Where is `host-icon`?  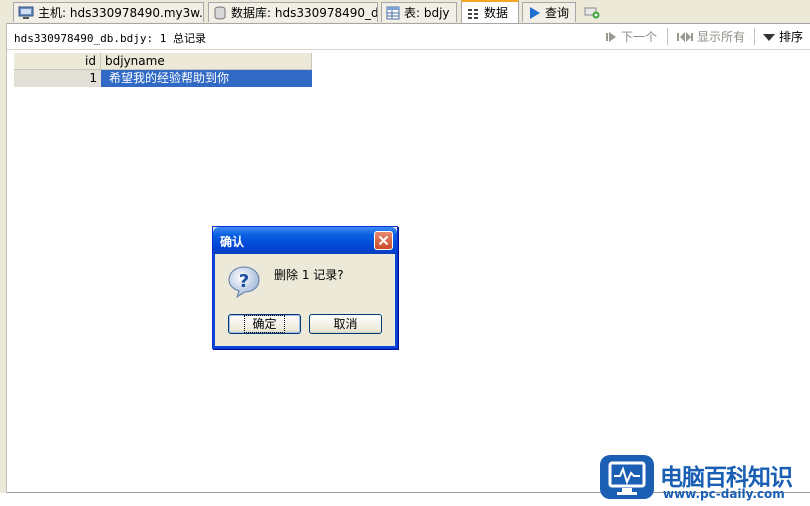 host-icon is located at coordinates (26, 12).